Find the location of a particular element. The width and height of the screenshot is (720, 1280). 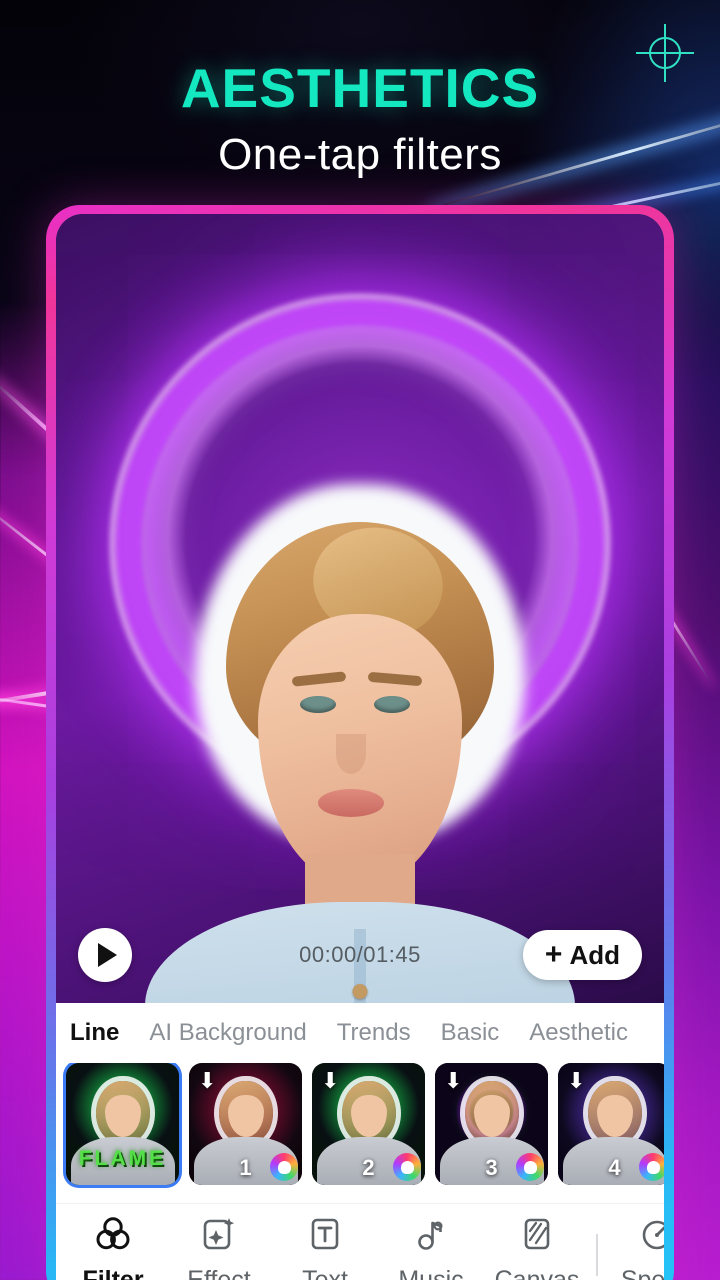

filter-number: 2 is located at coordinates (368, 1167).